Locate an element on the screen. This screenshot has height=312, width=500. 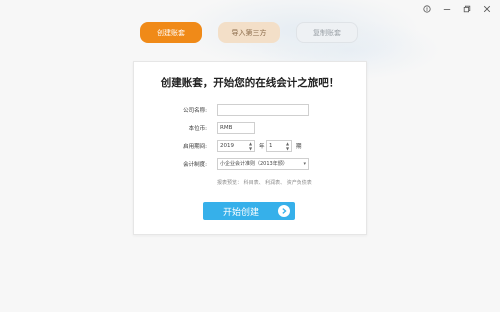
close-icon is located at coordinates (487, 9).